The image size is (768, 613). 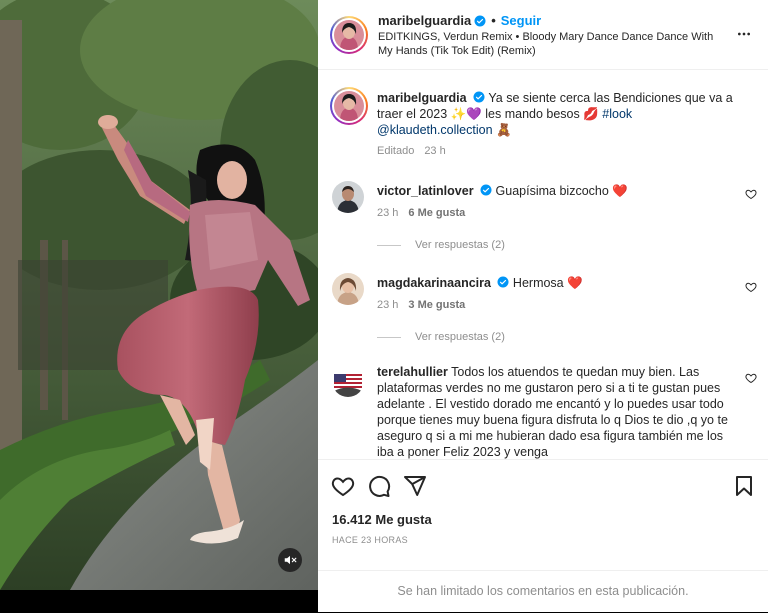 I want to click on post-likes-count: 16.412 Me gusta, so click(x=382, y=519).